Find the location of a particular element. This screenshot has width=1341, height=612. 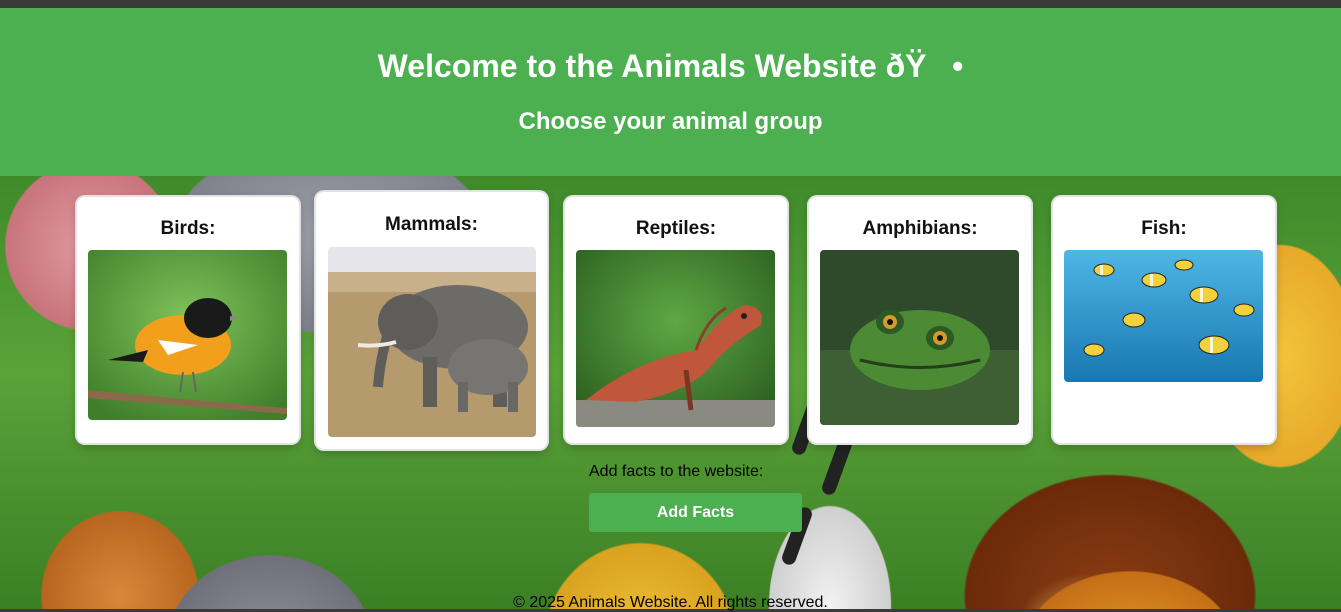

group-card-birds: Birds: is located at coordinates (188, 320).